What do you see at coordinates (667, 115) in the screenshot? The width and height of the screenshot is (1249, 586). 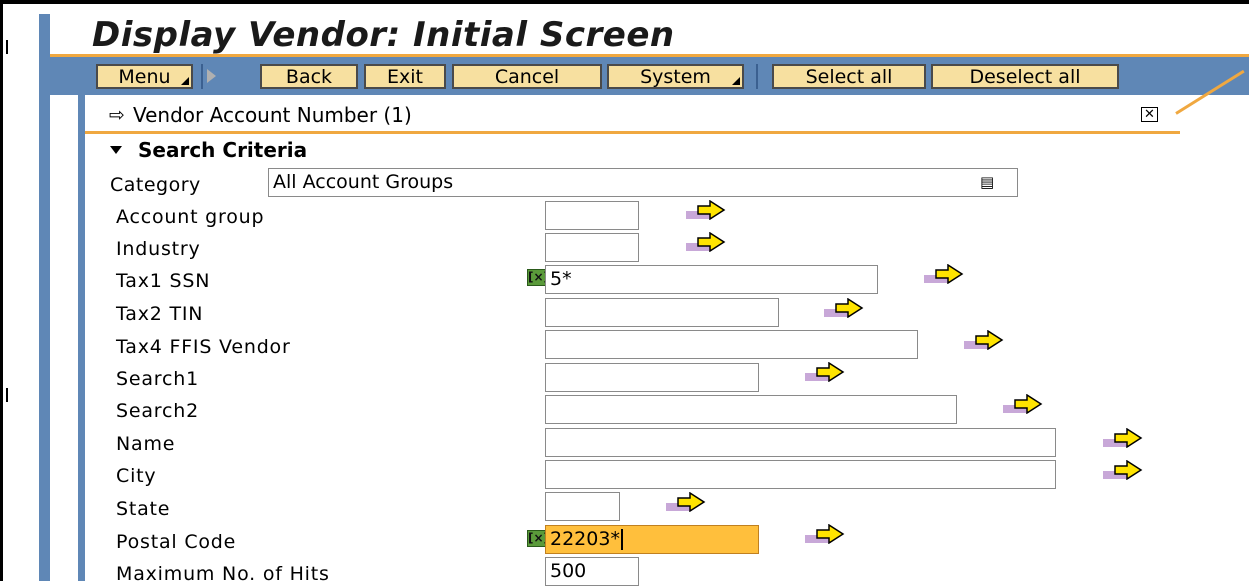 I see `dialog-header: ⇨ Vendor Account Number (1) ✕` at bounding box center [667, 115].